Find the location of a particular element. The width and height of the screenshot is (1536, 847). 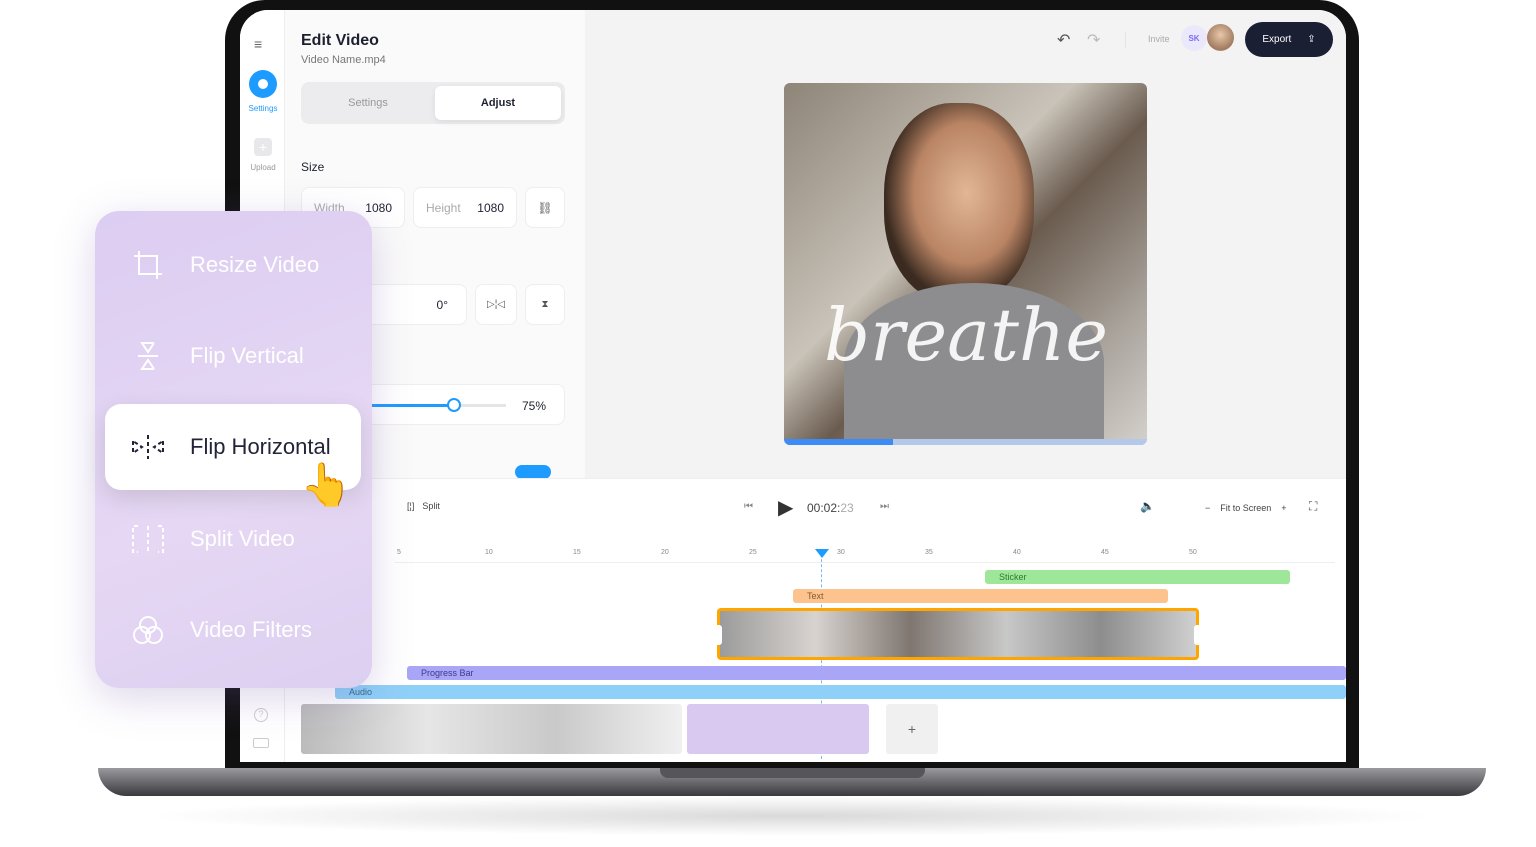

sticker-track: Sticker is located at coordinates (1137, 577).